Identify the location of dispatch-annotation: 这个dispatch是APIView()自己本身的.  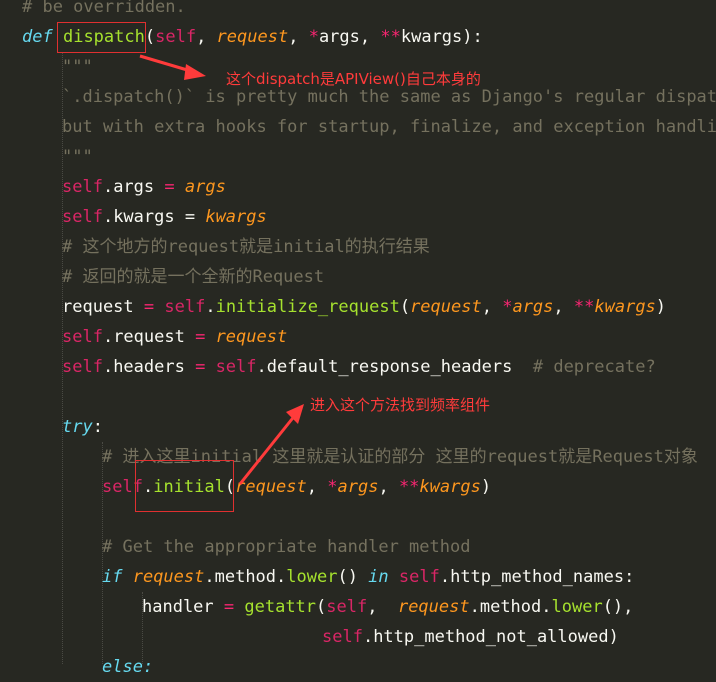
(353, 79).